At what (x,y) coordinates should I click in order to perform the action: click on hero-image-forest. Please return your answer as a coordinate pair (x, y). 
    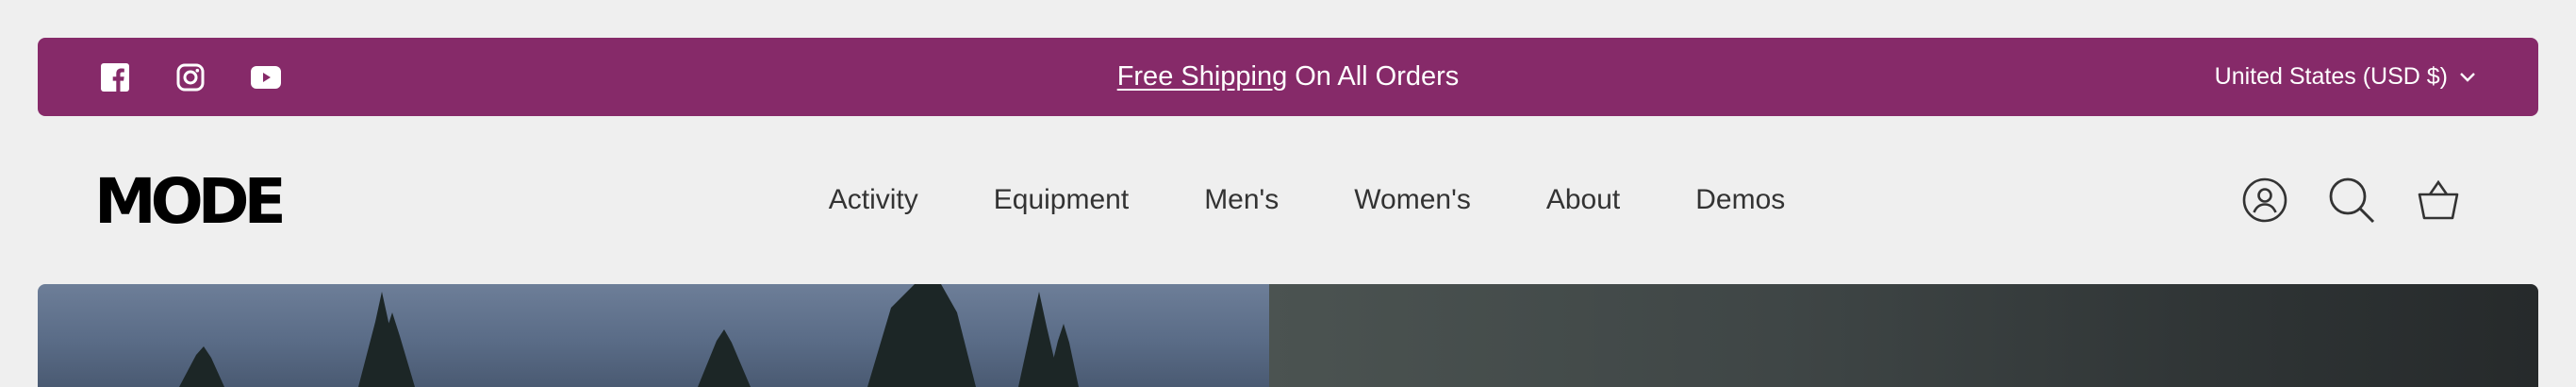
    Looking at the image, I should click on (653, 335).